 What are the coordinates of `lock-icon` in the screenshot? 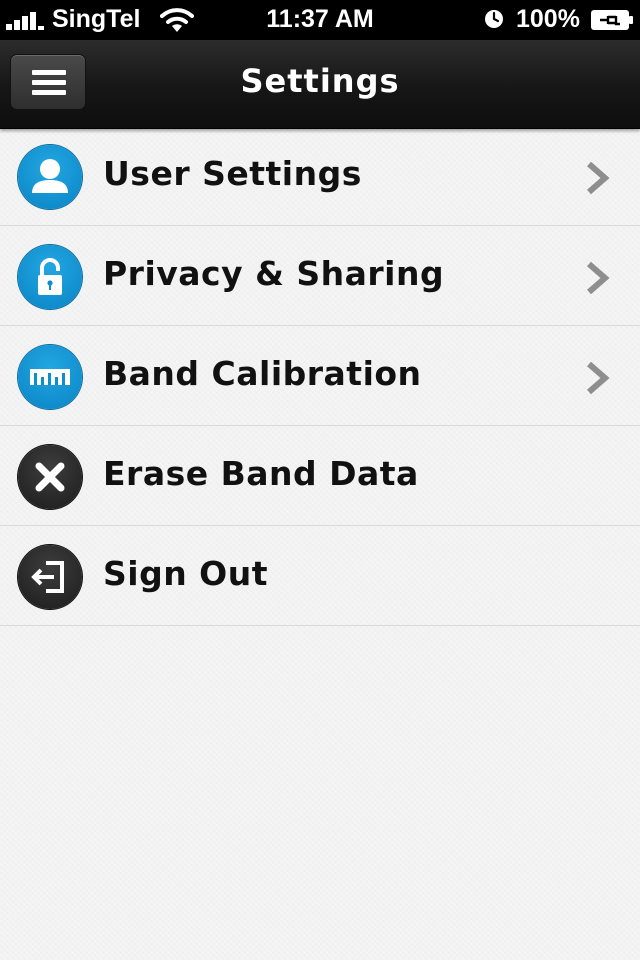 It's located at (50, 277).